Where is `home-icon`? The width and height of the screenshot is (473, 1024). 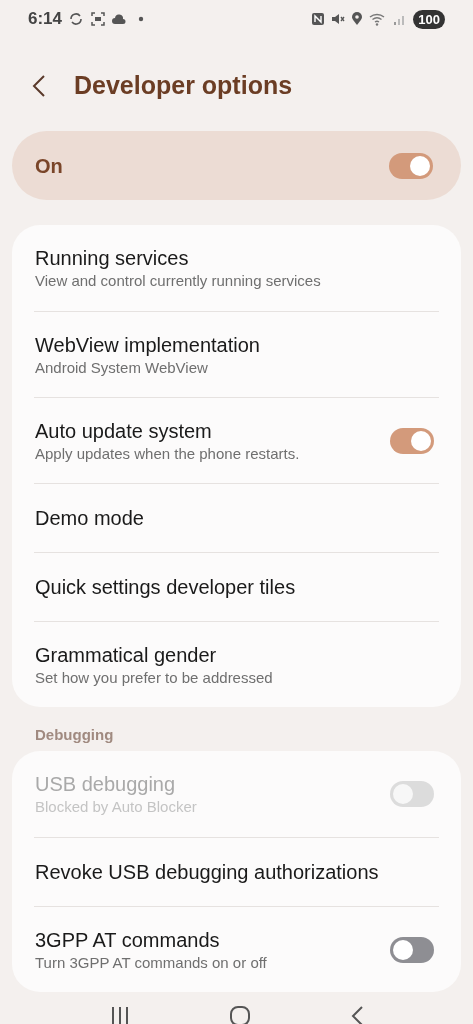
home-icon is located at coordinates (239, 1014).